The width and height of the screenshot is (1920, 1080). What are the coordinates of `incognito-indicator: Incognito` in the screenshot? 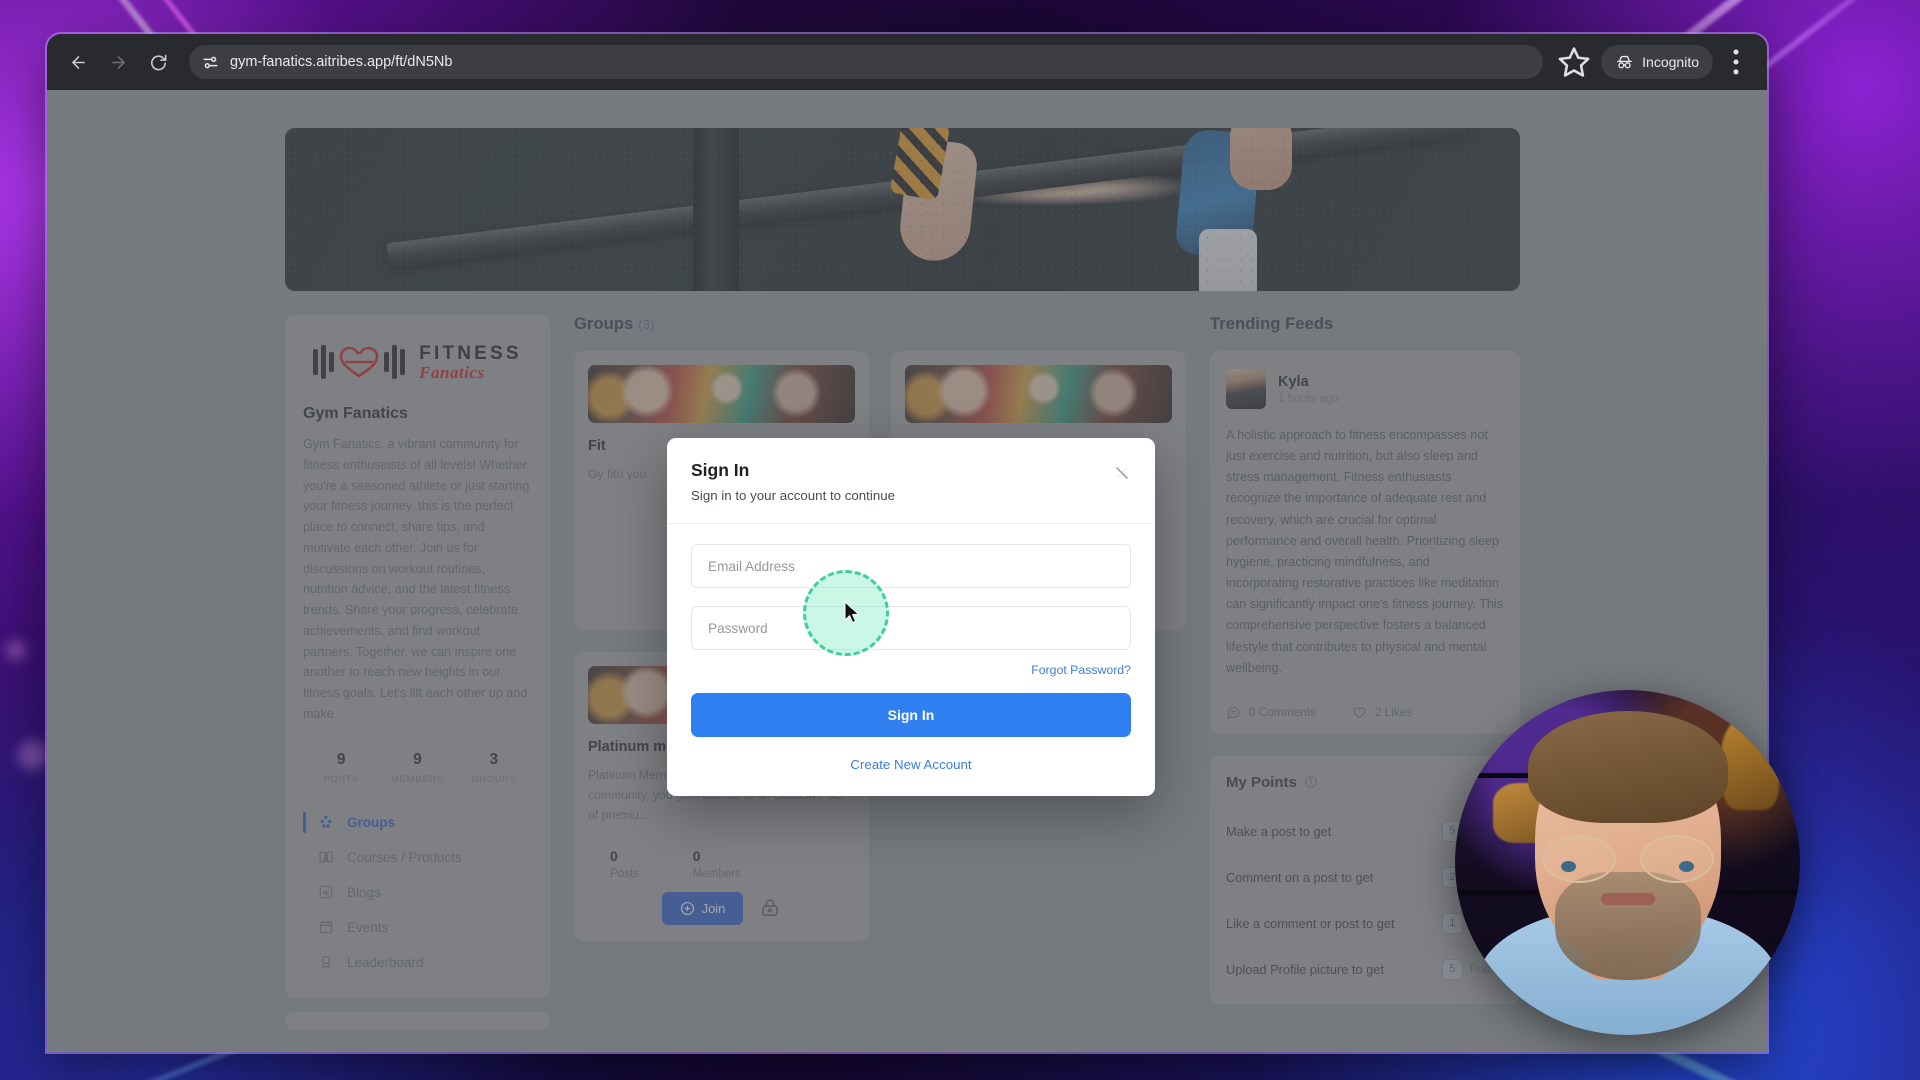 It's located at (1657, 62).